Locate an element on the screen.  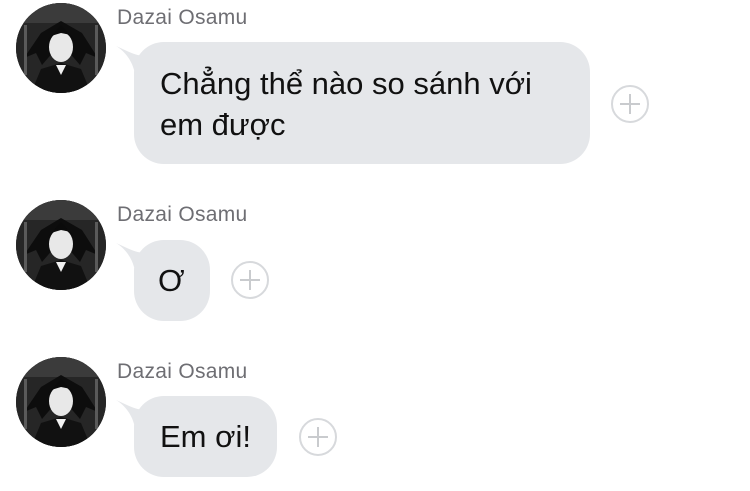
message-bubble: Ơ is located at coordinates (172, 280).